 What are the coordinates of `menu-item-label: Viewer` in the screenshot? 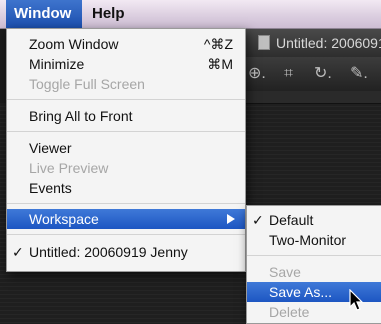 It's located at (50, 148).